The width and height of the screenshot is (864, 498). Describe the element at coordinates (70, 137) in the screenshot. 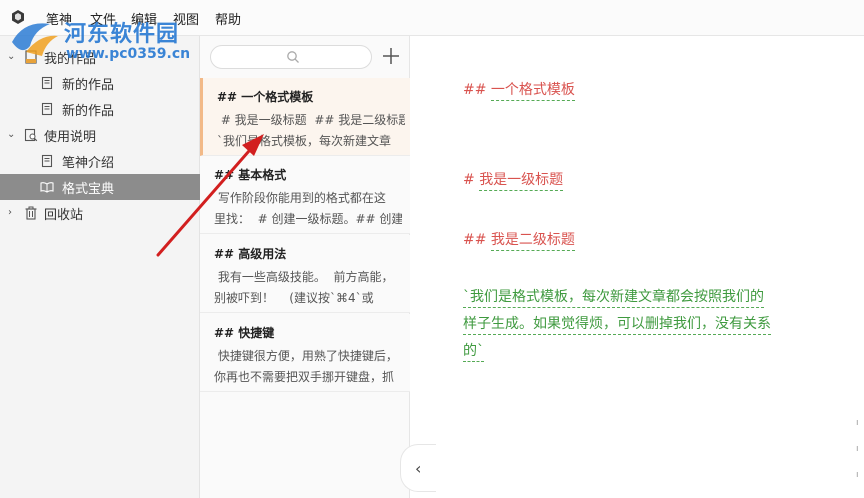

I see `sidebar-item-label: 使用说明` at that location.